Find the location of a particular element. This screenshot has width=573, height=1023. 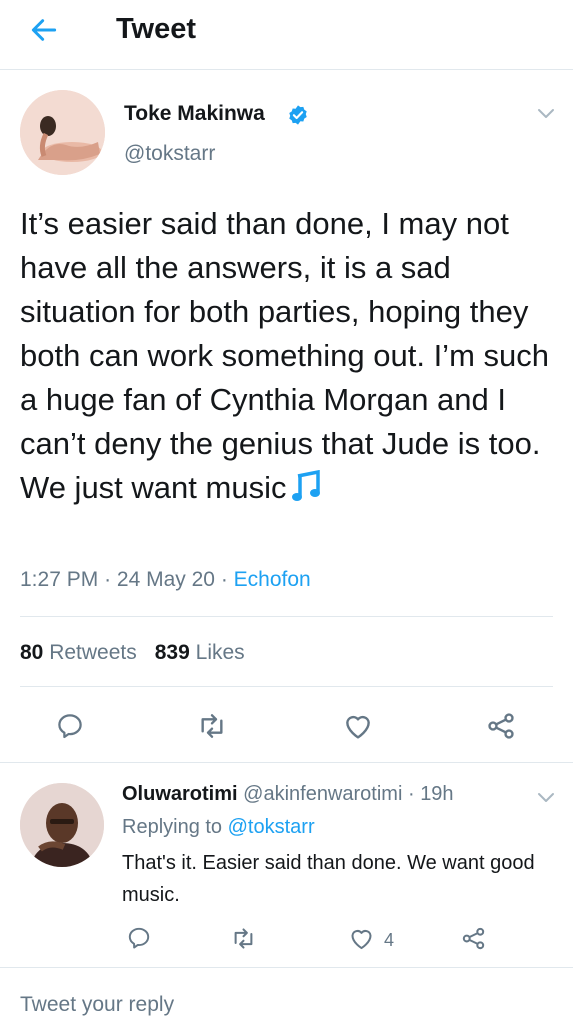

retweets-stat: 80 Retweets is located at coordinates (78, 652).